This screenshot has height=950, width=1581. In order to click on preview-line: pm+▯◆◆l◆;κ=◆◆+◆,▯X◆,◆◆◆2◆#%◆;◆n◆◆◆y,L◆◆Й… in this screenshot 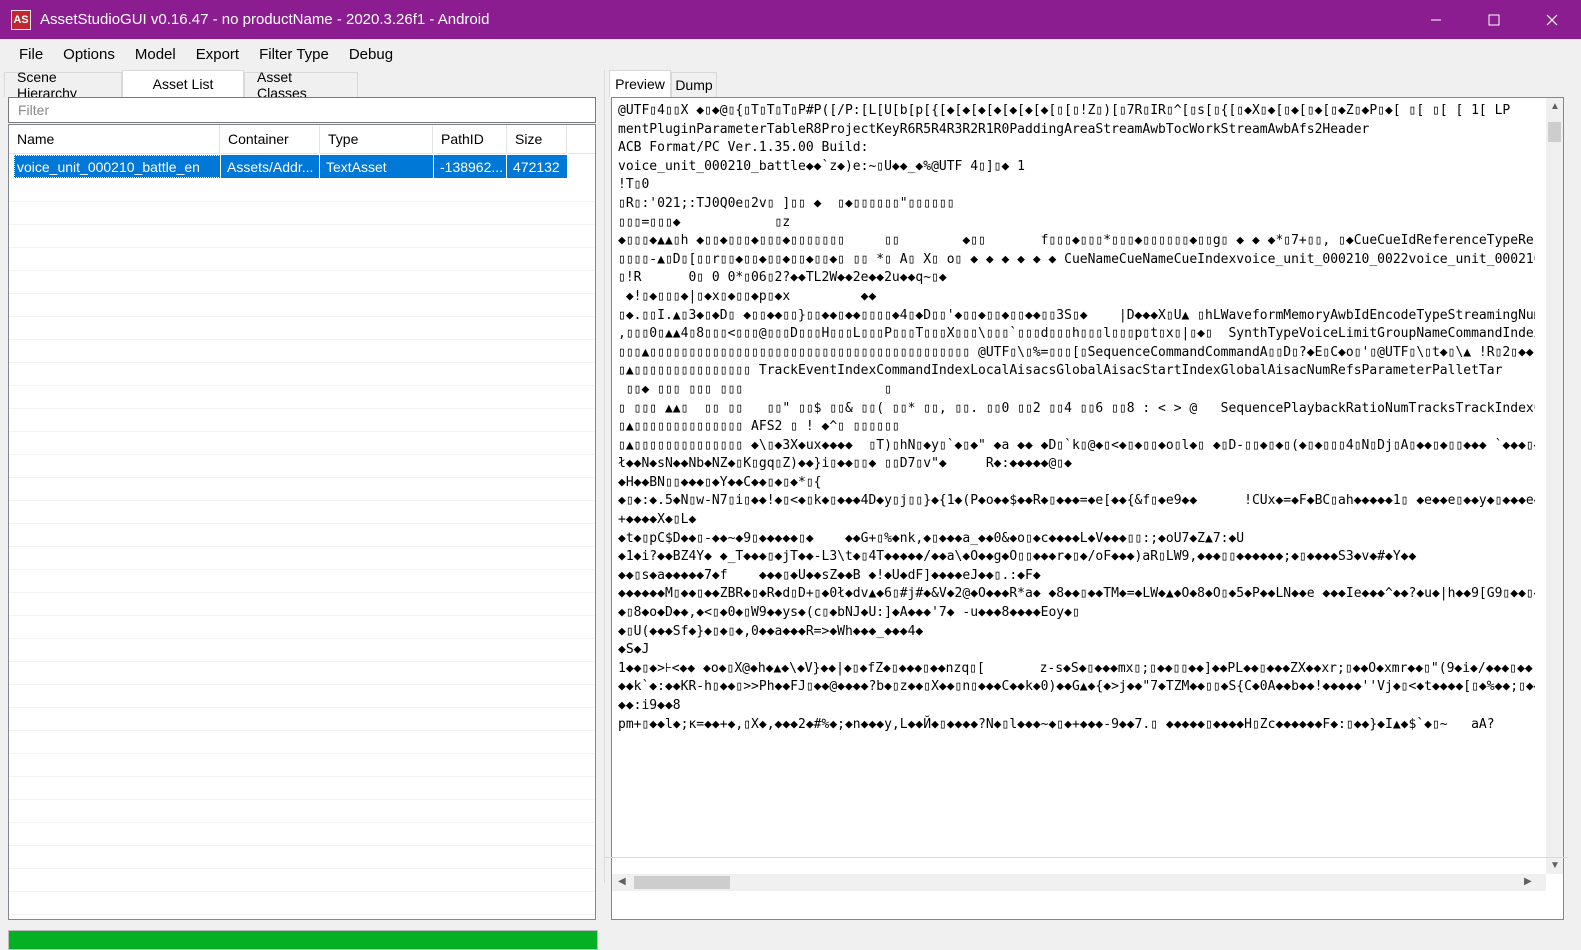, I will do `click(1056, 724)`.